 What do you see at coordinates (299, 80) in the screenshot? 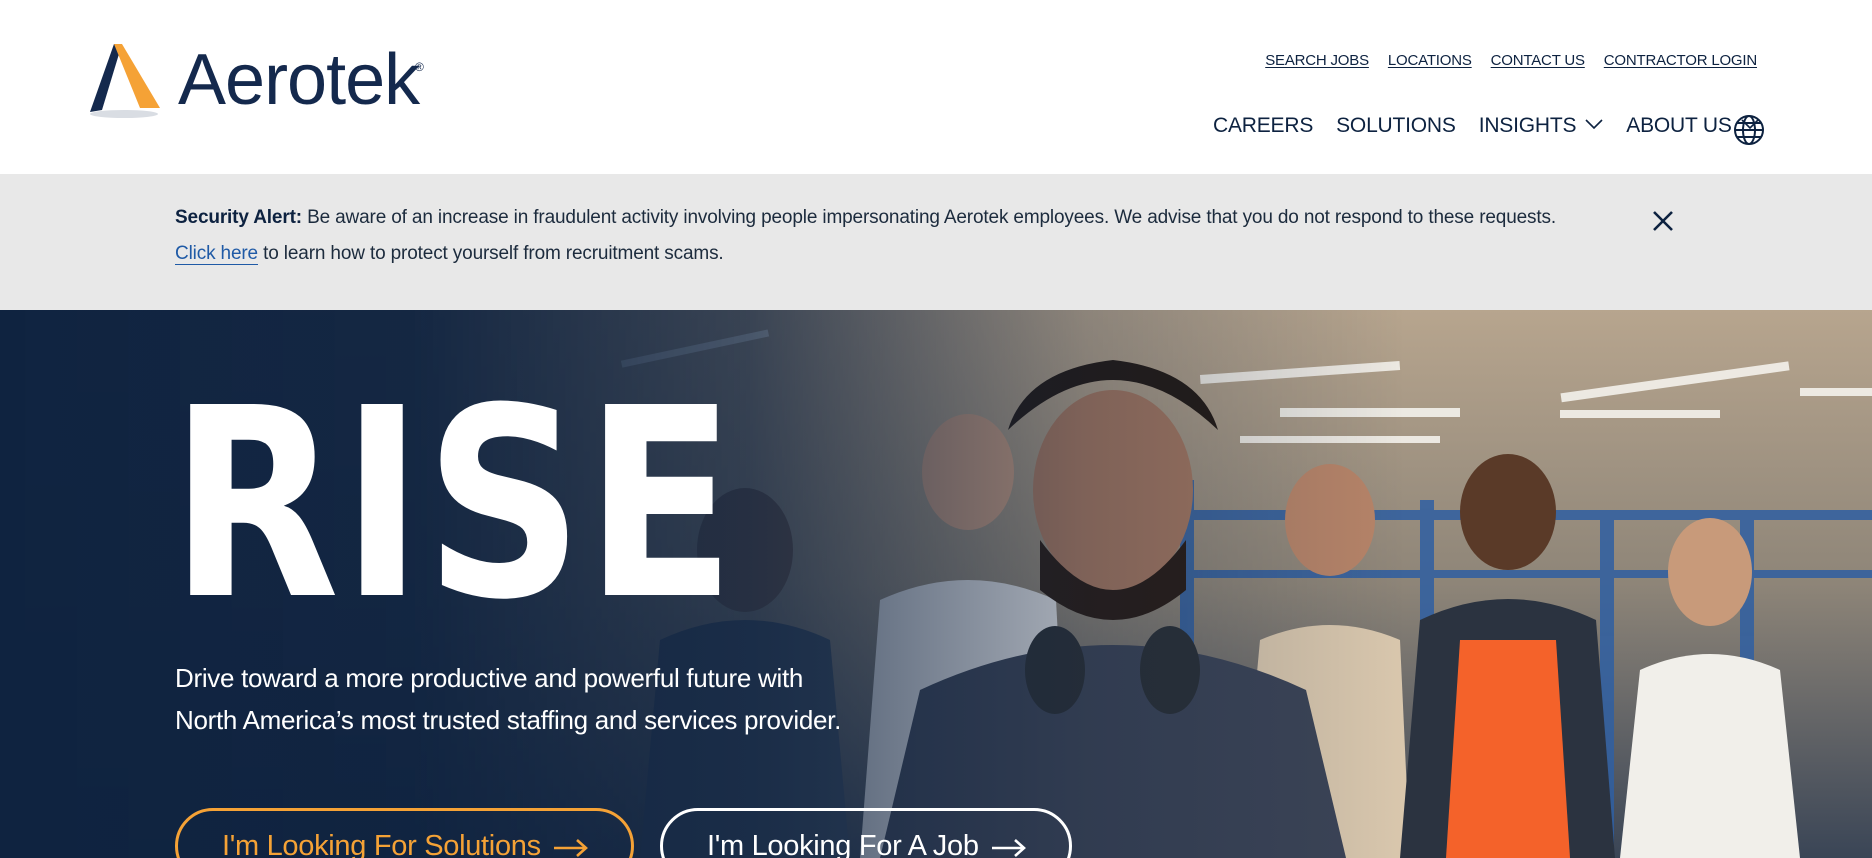
I see `logo-wordmark: Aerotek` at bounding box center [299, 80].